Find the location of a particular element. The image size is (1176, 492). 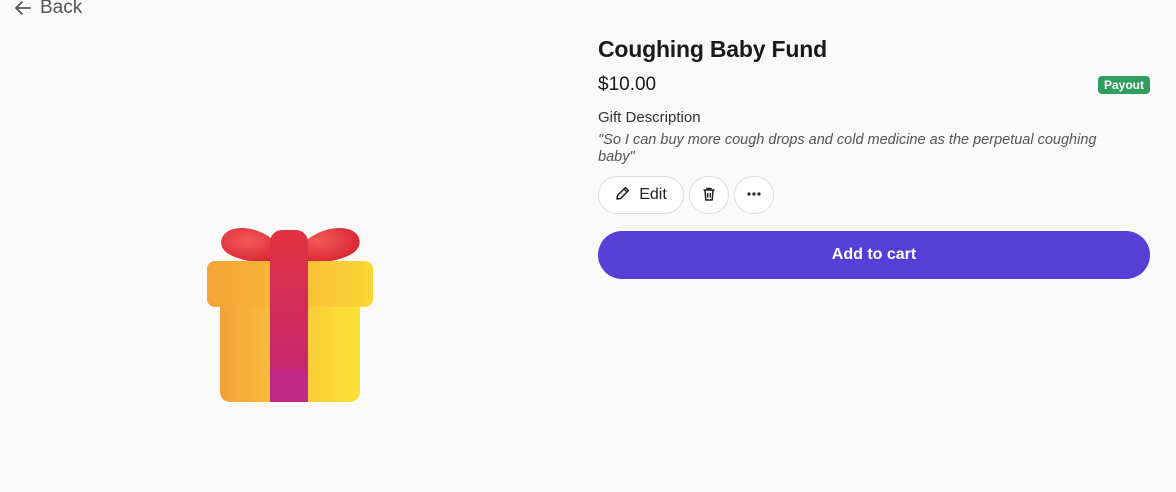

more-horizontal-icon is located at coordinates (754, 195).